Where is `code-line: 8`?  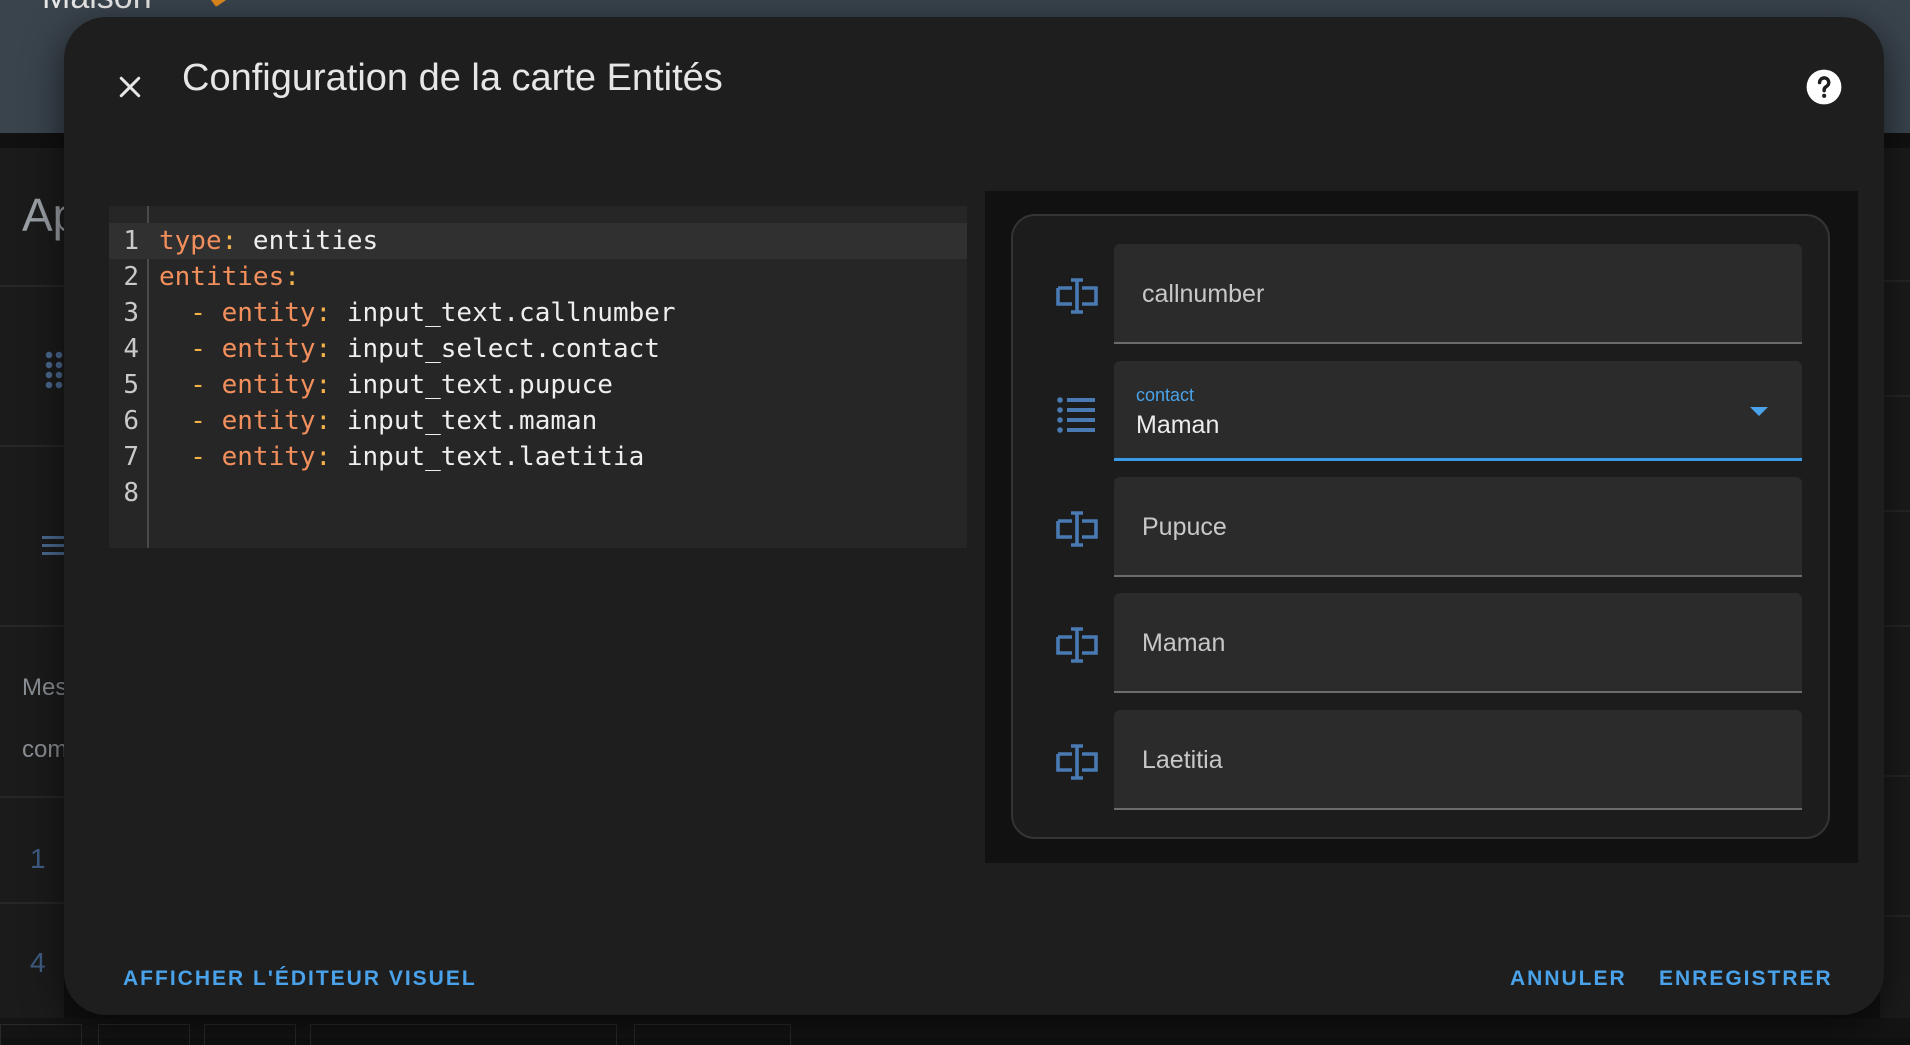
code-line: 8 is located at coordinates (538, 493).